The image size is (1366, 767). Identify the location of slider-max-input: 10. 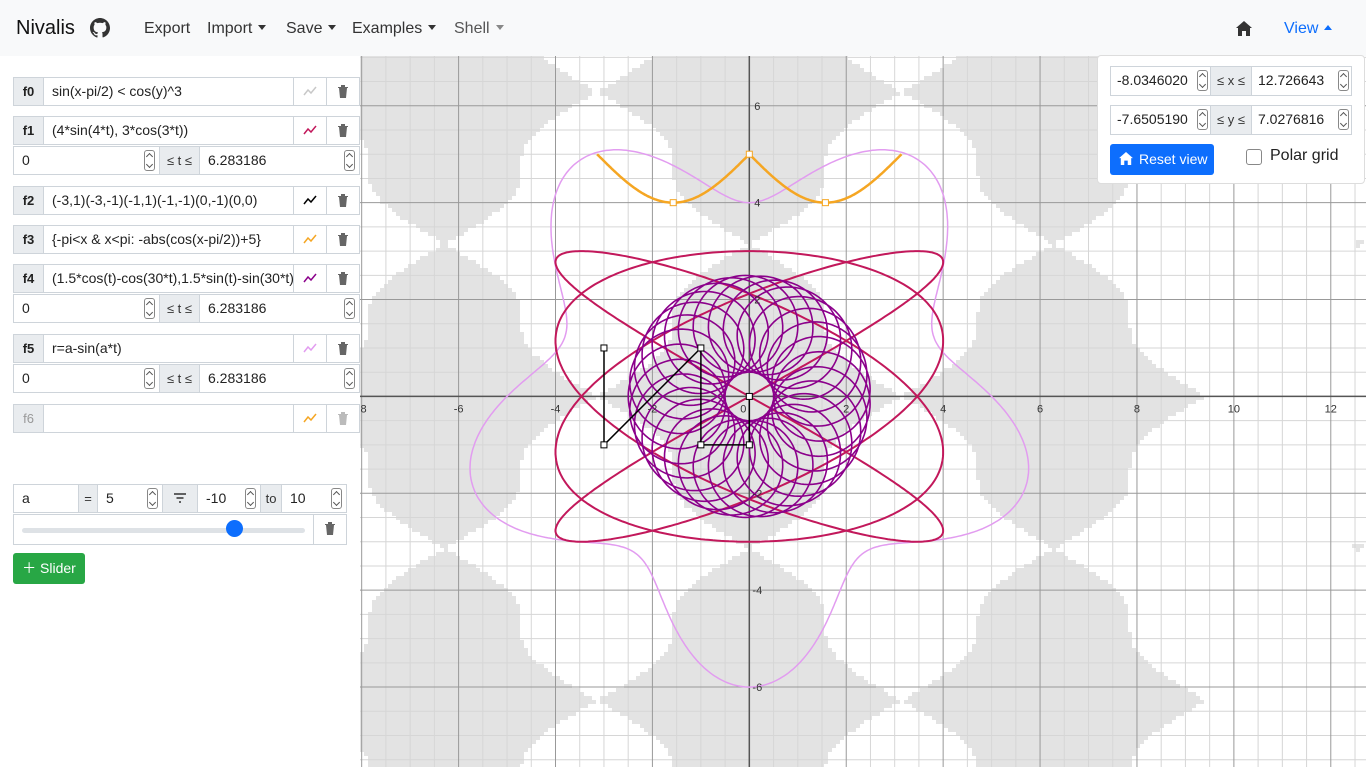
(314, 498).